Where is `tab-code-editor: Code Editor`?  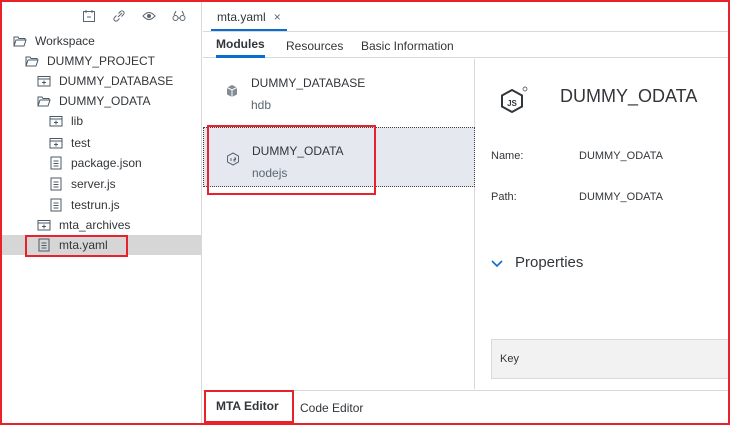 tab-code-editor: Code Editor is located at coordinates (331, 407).